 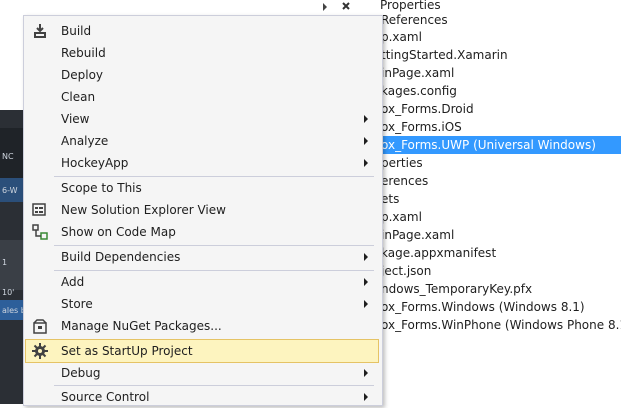 What do you see at coordinates (202, 257) in the screenshot?
I see `menu-item-build-dependencies: Build Dependencies` at bounding box center [202, 257].